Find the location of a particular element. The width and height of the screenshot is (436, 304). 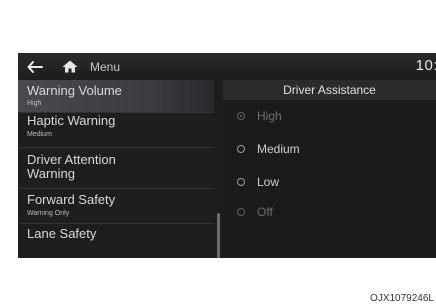

menu-item-title: Forward Safety is located at coordinates (71, 199).